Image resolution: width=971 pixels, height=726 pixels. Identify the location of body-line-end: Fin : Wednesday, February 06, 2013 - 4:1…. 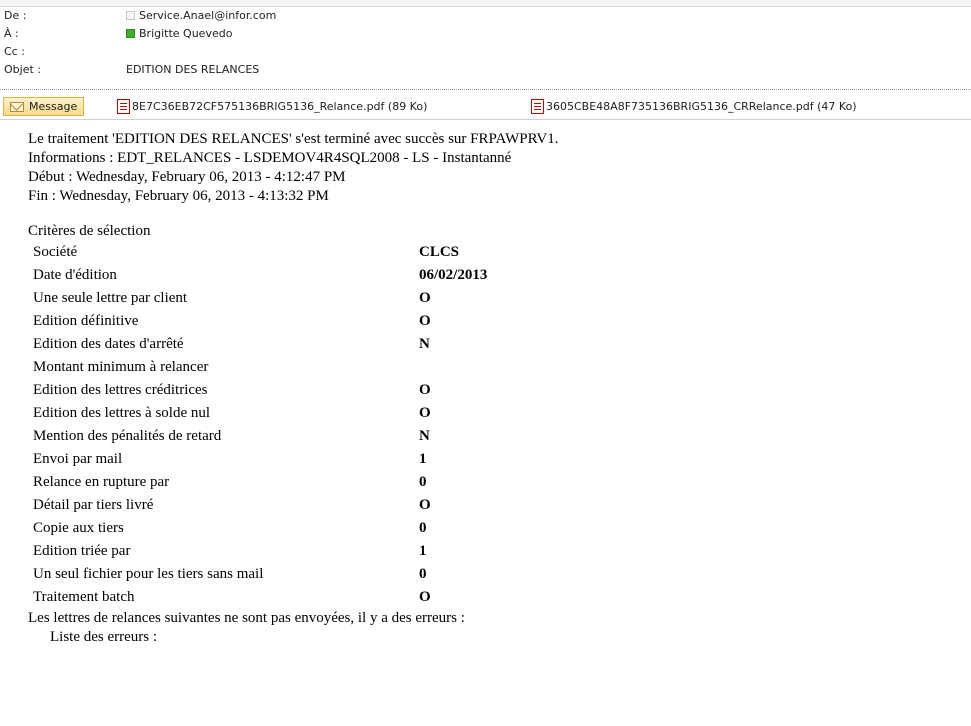
(178, 196).